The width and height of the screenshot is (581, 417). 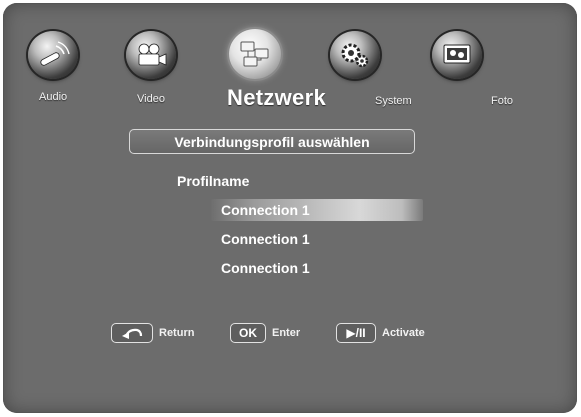 What do you see at coordinates (151, 55) in the screenshot?
I see `camera-icon` at bounding box center [151, 55].